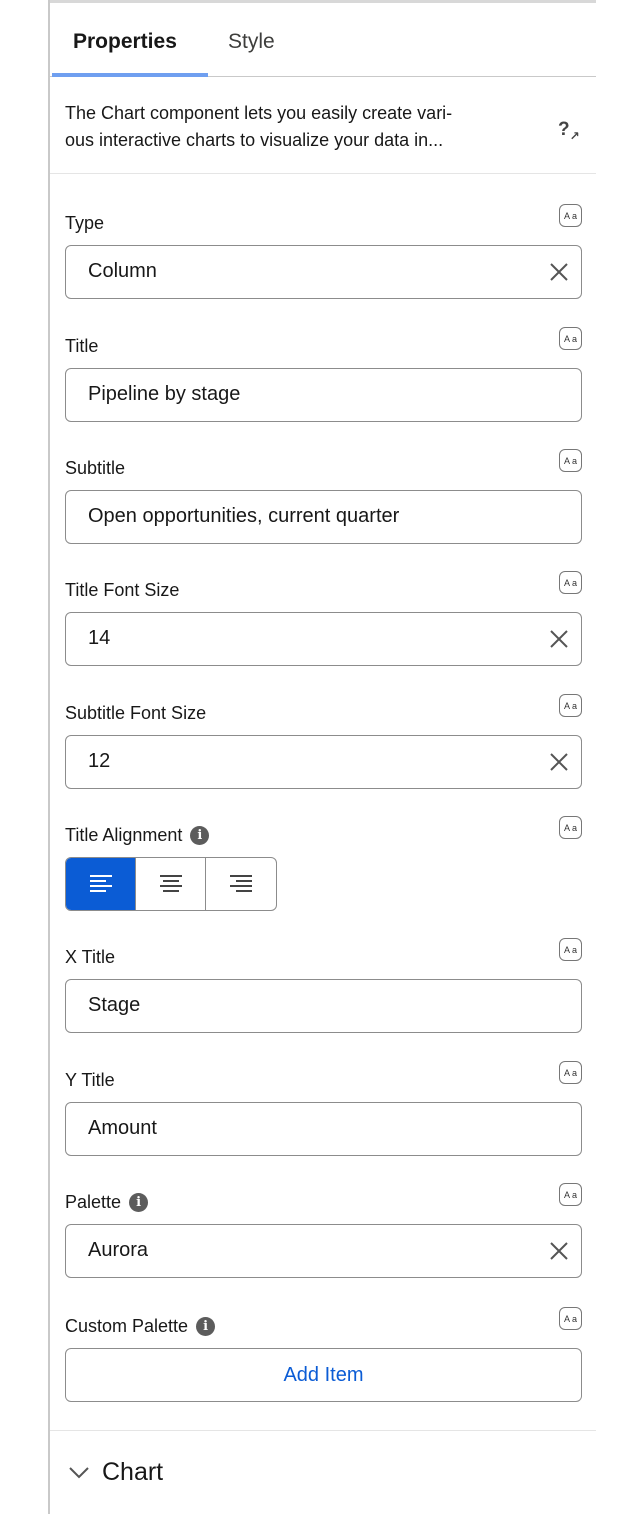 This screenshot has width=644, height=1514. What do you see at coordinates (122, 1128) in the screenshot?
I see `y-title-value: Amount` at bounding box center [122, 1128].